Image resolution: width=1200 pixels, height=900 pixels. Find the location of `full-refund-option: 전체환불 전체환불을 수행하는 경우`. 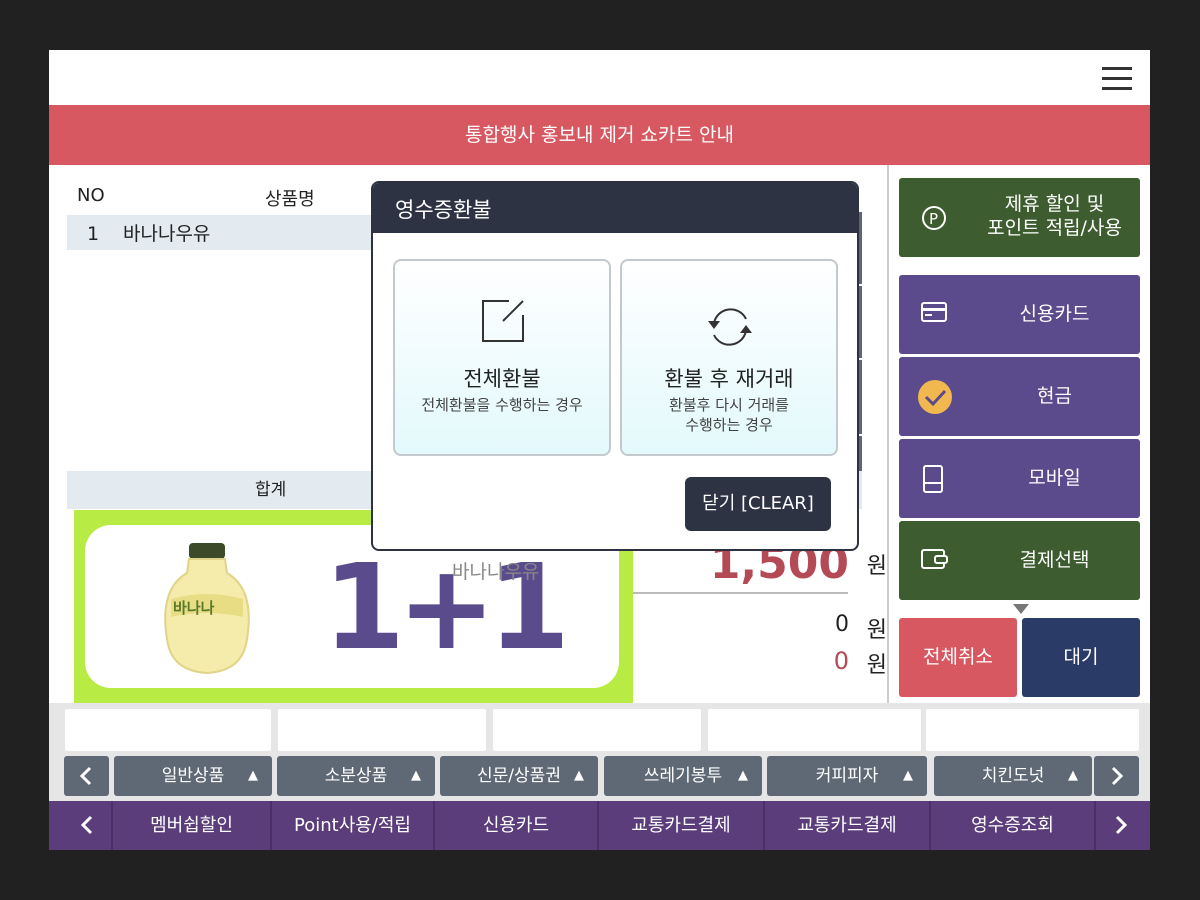

full-refund-option: 전체환불 전체환불을 수행하는 경우 is located at coordinates (502, 357).